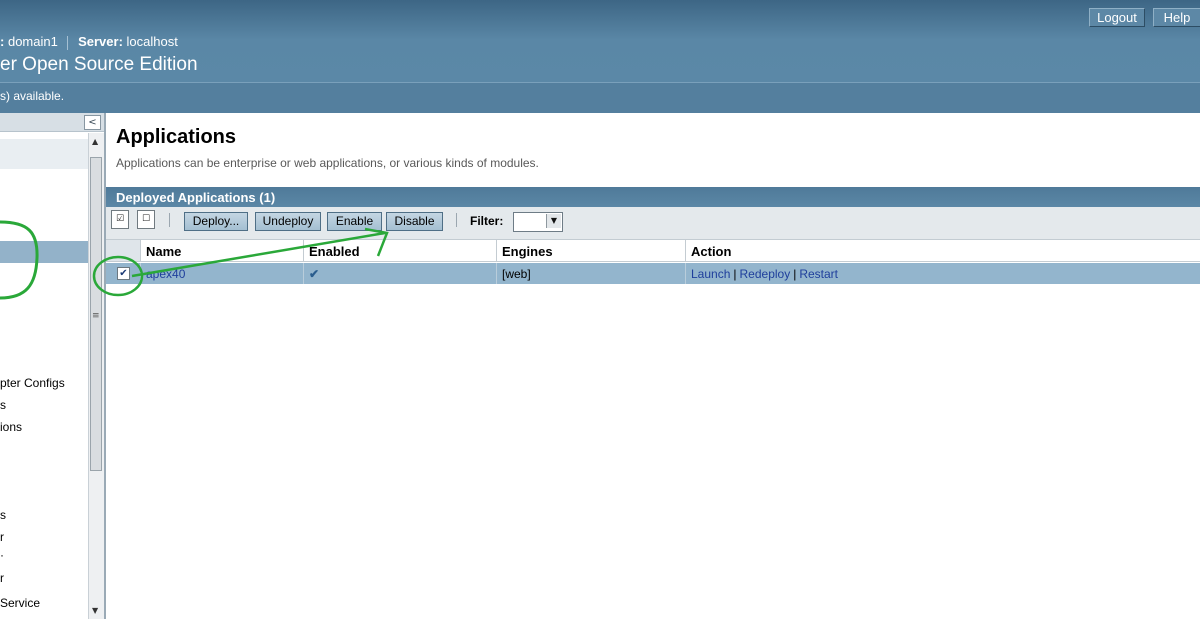 The height and width of the screenshot is (619, 1200). Describe the element at coordinates (1117, 17) in the screenshot. I see `logout-button: Logout` at that location.